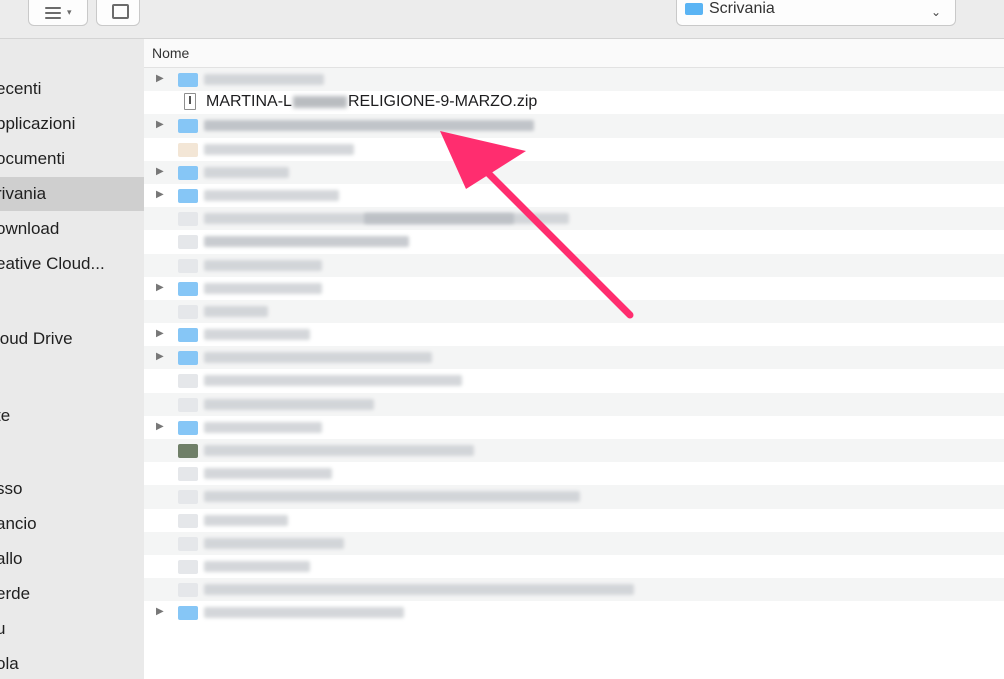  What do you see at coordinates (188, 451) in the screenshot?
I see `image-file-icon` at bounding box center [188, 451].